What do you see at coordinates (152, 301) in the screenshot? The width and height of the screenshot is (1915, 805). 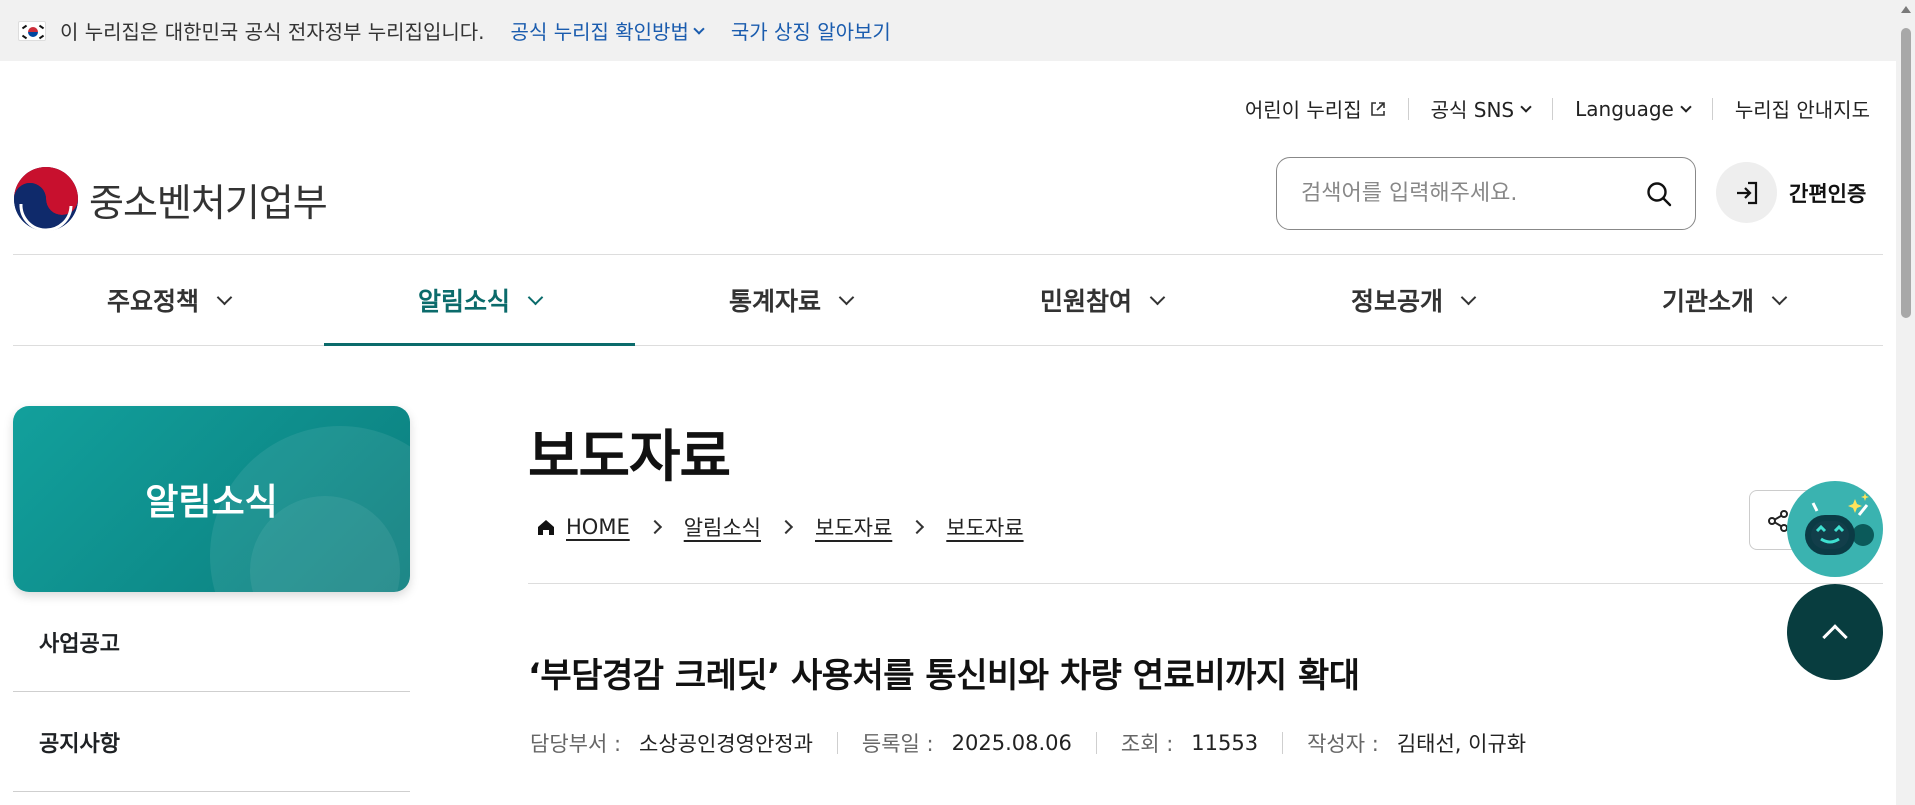 I see `tab-label: 주요정책` at bounding box center [152, 301].